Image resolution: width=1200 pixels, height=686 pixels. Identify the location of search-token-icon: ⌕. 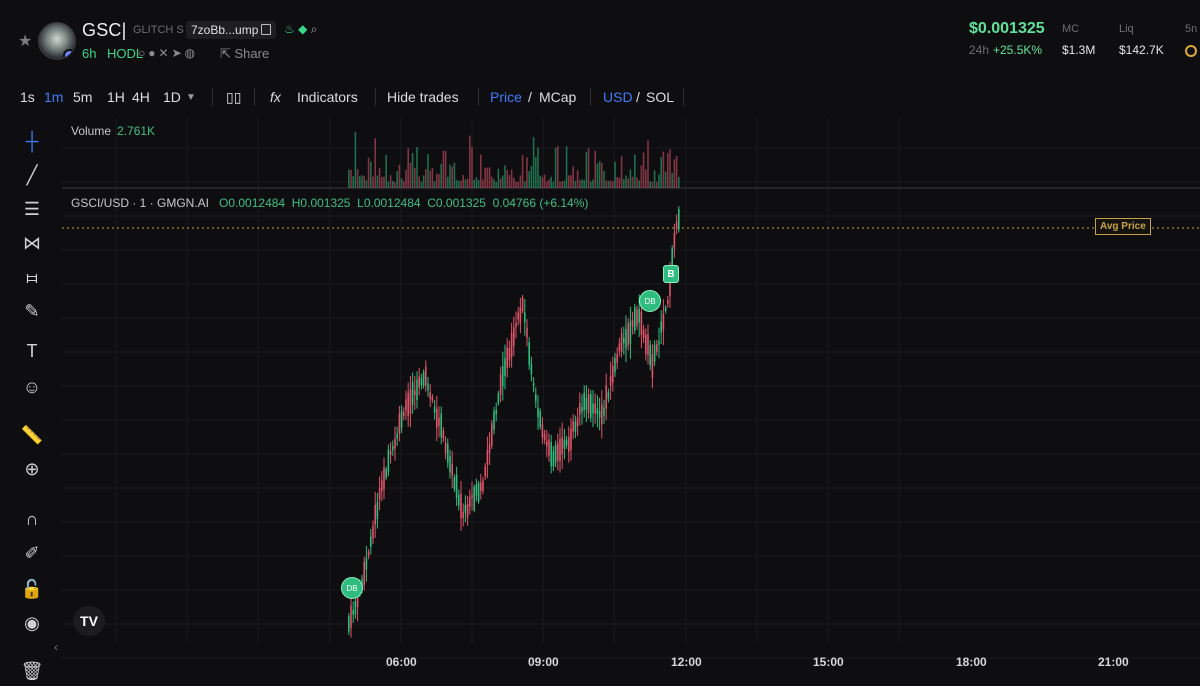
(314, 29).